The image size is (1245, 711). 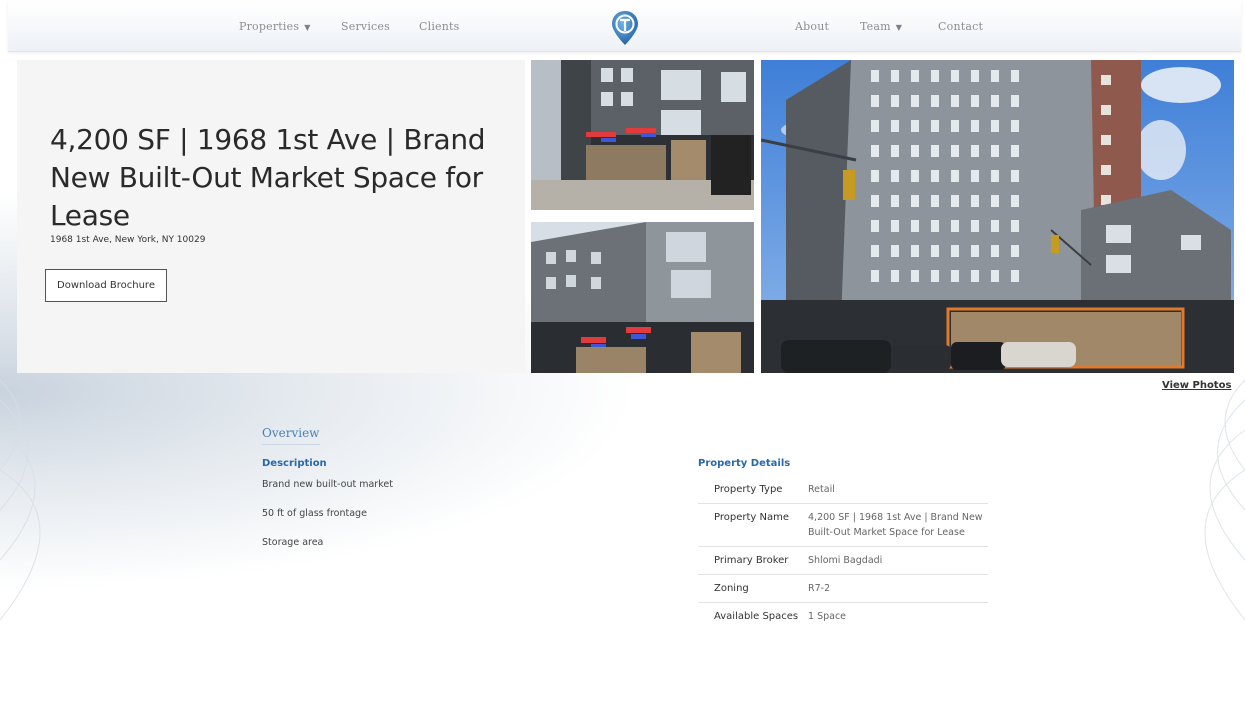 I want to click on detail-value: Shlomi Bagdadi, so click(x=845, y=560).